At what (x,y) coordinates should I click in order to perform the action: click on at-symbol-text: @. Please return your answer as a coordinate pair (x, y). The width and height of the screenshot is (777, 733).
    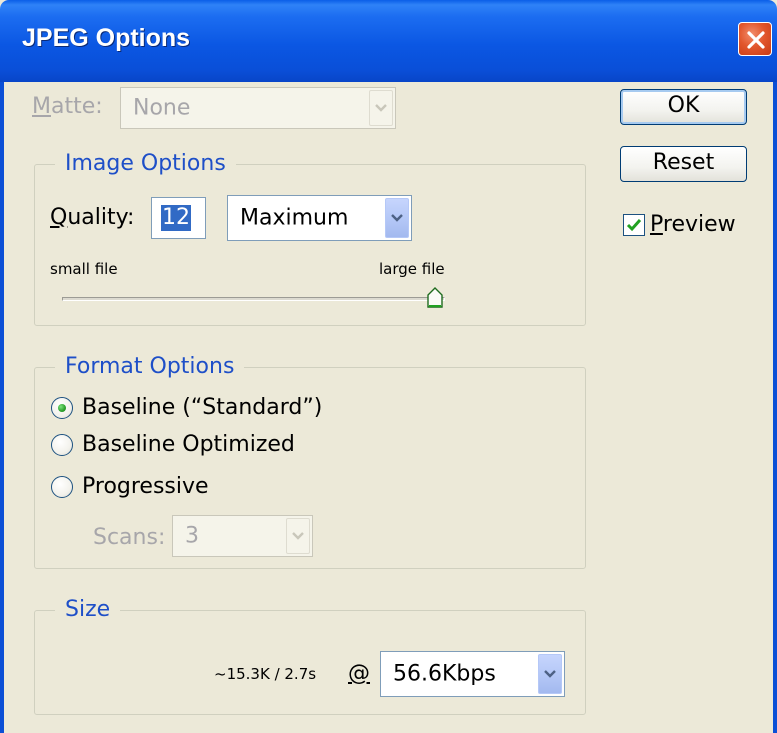
    Looking at the image, I should click on (359, 673).